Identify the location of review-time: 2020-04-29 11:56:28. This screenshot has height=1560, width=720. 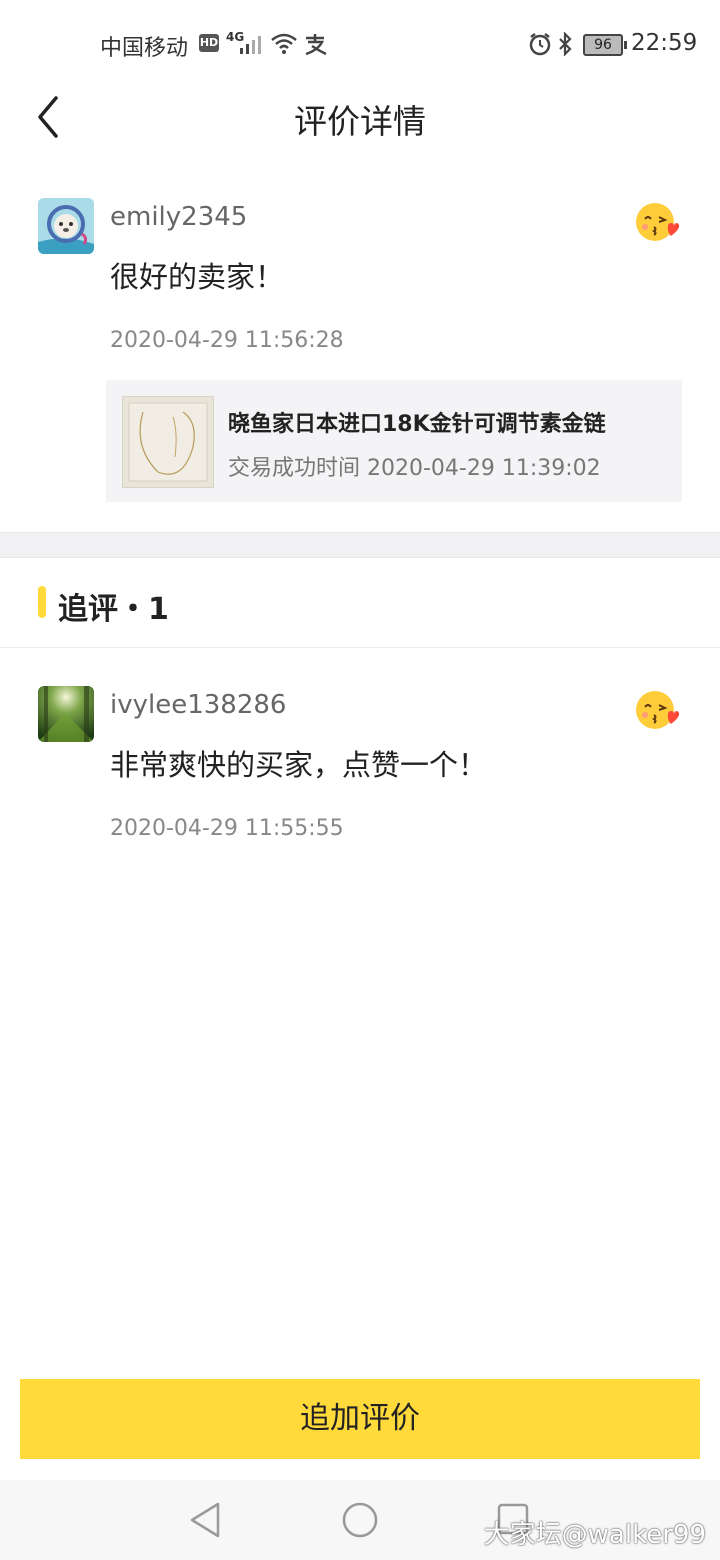
(227, 340).